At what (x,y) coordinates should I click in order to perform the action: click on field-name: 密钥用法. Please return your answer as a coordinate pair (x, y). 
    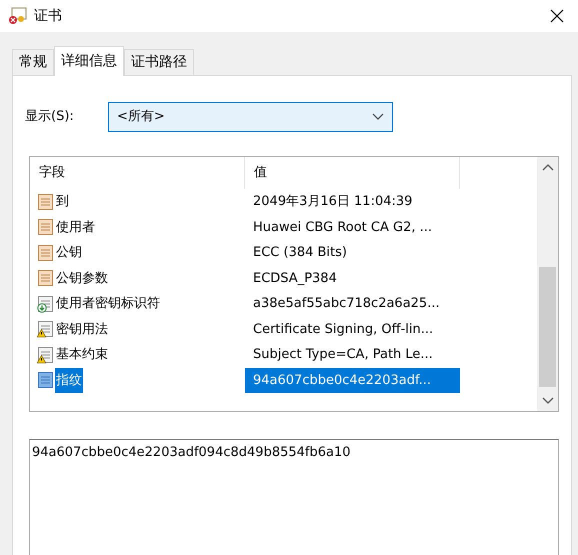
    Looking at the image, I should click on (82, 329).